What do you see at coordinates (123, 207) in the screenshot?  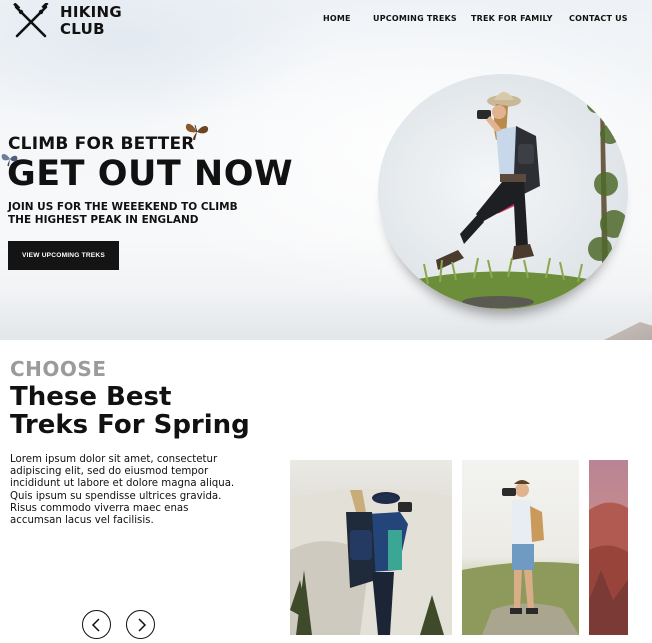 I see `hero-subtitle-line1: JOIN US FOR THE WEEEKEND TO CLIMB` at bounding box center [123, 207].